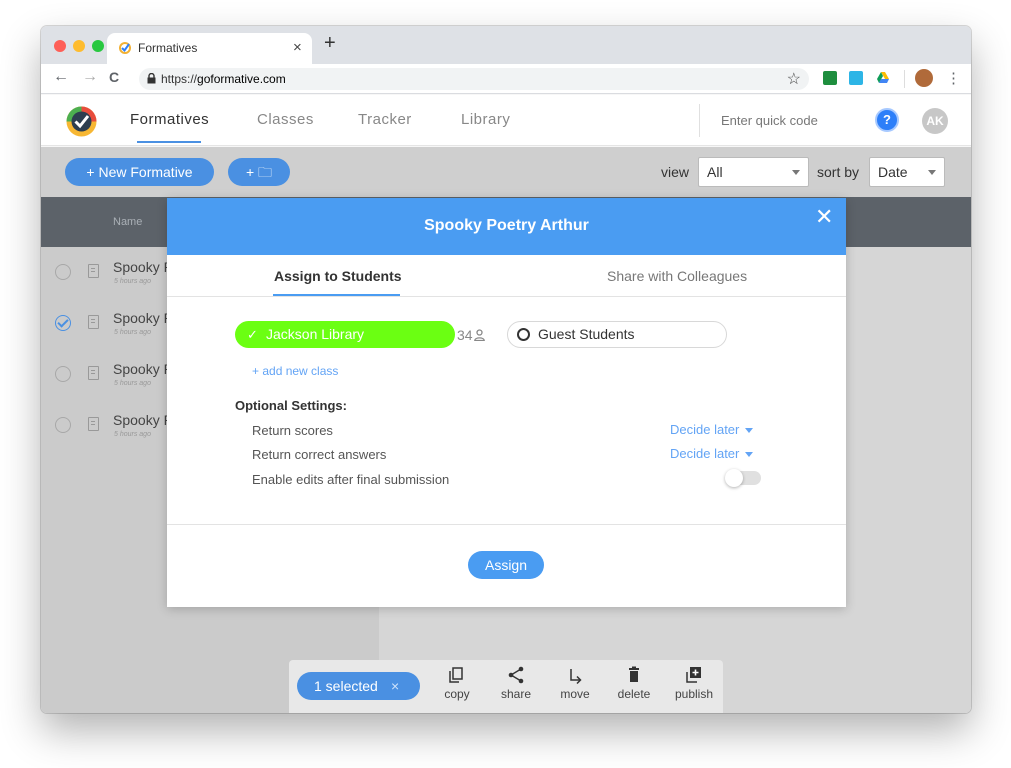 This screenshot has width=1011, height=768. I want to click on formative-logo-icon, so click(81, 121).